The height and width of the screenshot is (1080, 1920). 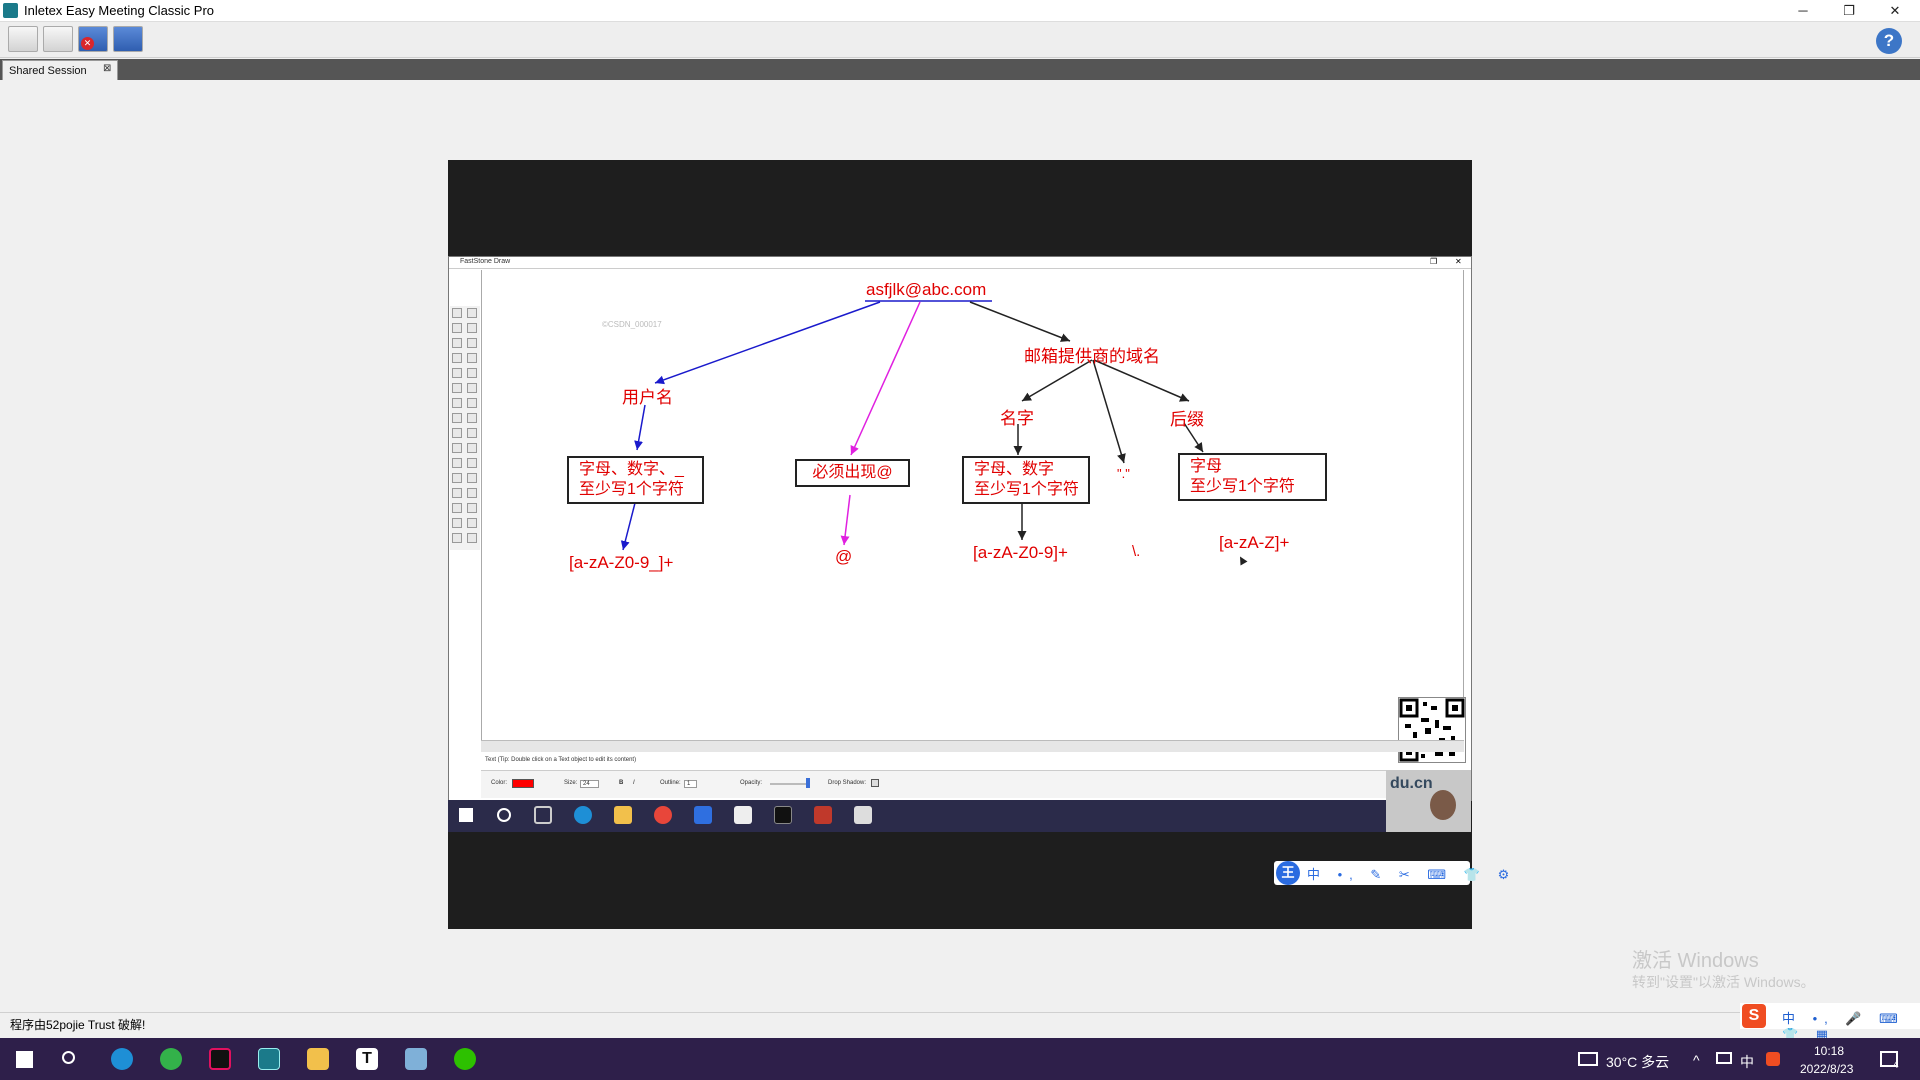 I want to click on weather-text: 30°C 多云, so click(x=1637, y=1062).